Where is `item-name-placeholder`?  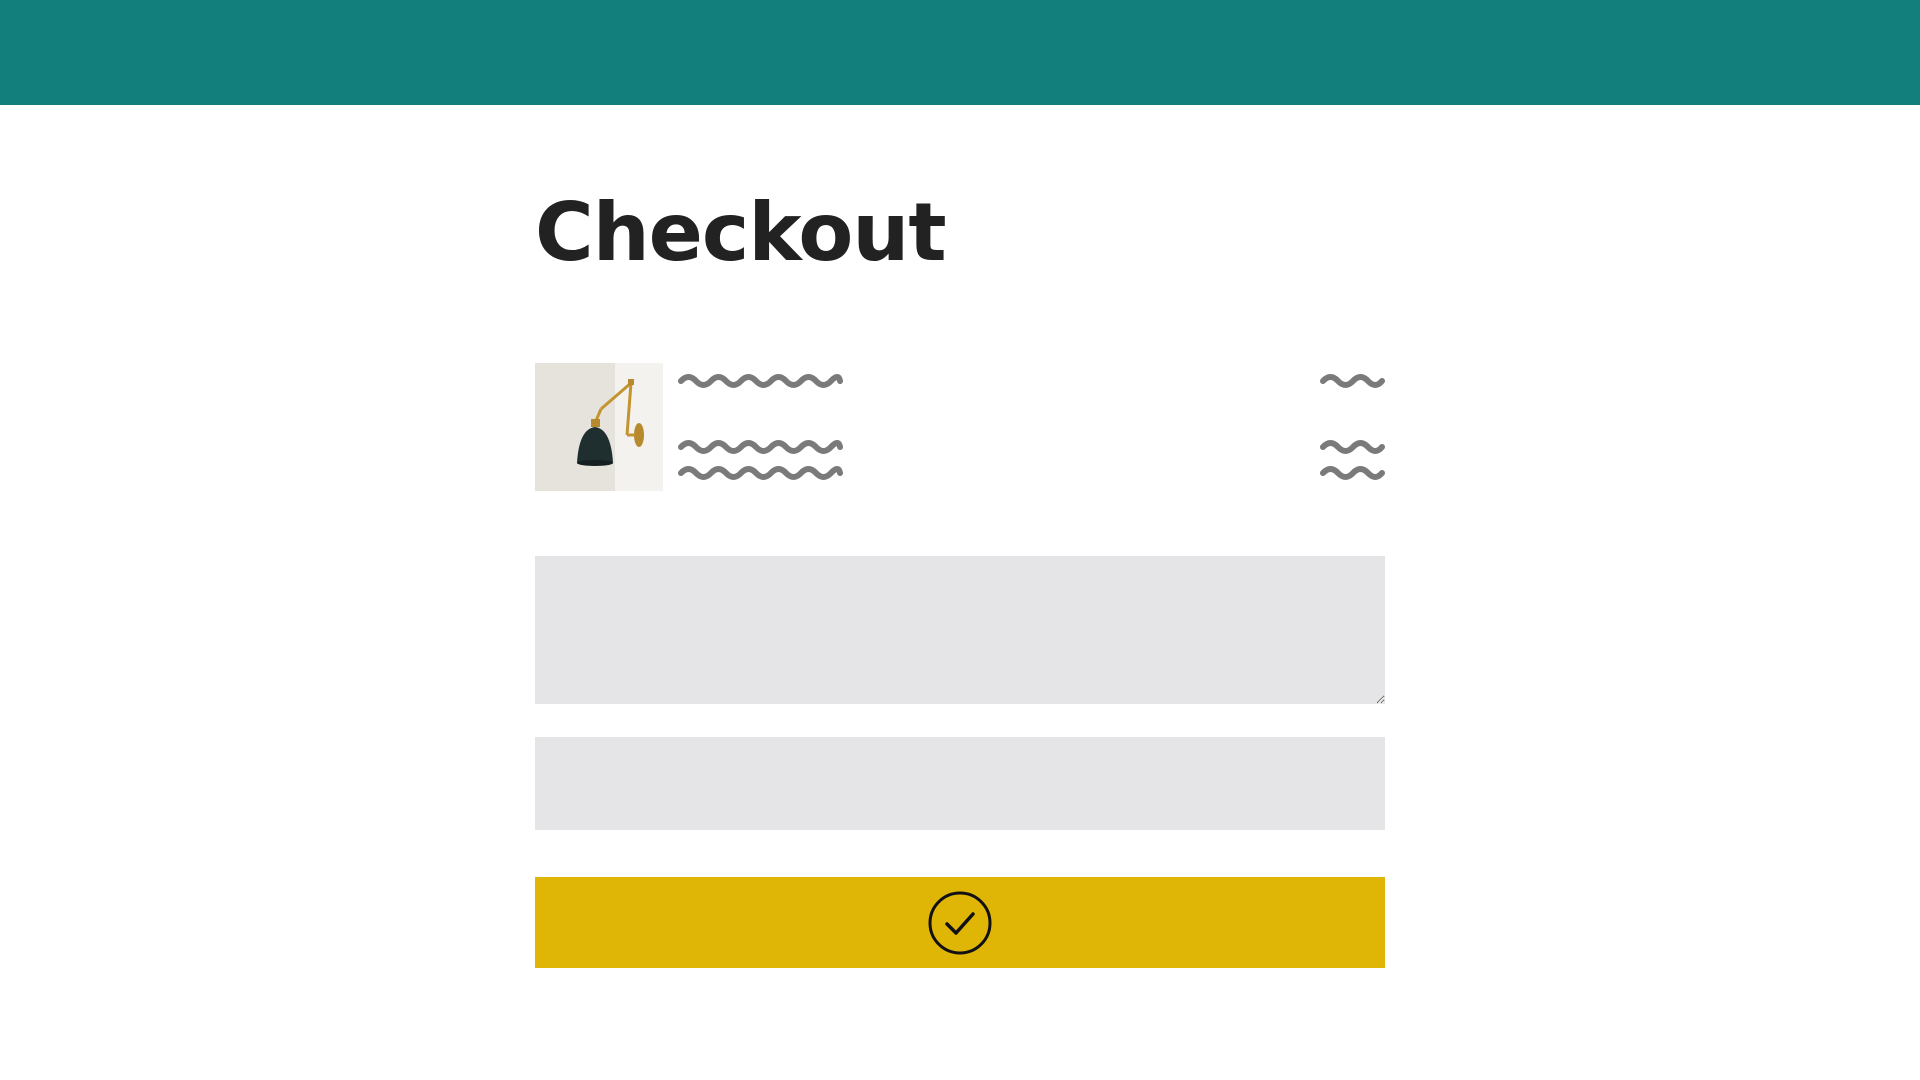
item-name-placeholder is located at coordinates (760, 381).